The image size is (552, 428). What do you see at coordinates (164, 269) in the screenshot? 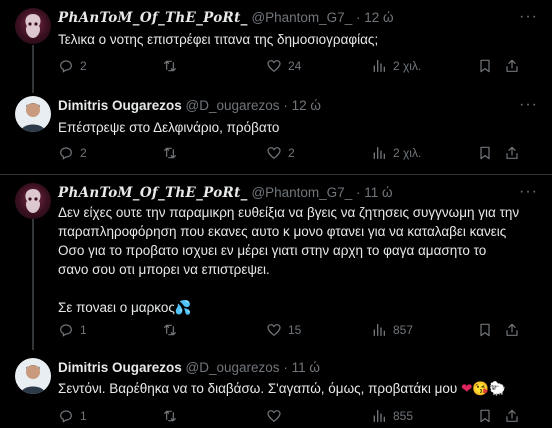
I see `tweet-text-line: σανο σου οτι μπορει να επιστρεψει.` at bounding box center [164, 269].